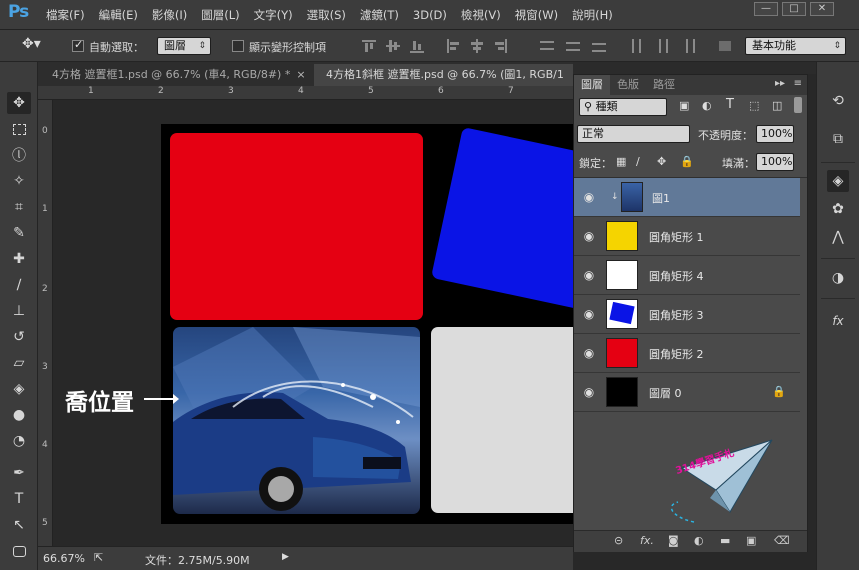 This screenshot has width=859, height=570. Describe the element at coordinates (838, 321) in the screenshot. I see `properties-icon: fx` at that location.